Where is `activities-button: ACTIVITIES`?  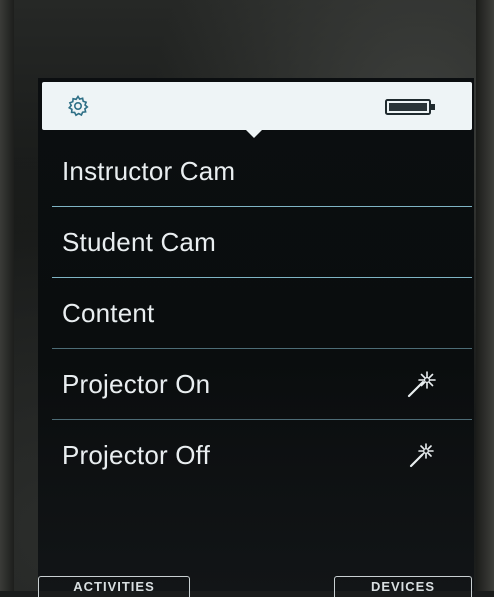
activities-button: ACTIVITIES is located at coordinates (114, 586).